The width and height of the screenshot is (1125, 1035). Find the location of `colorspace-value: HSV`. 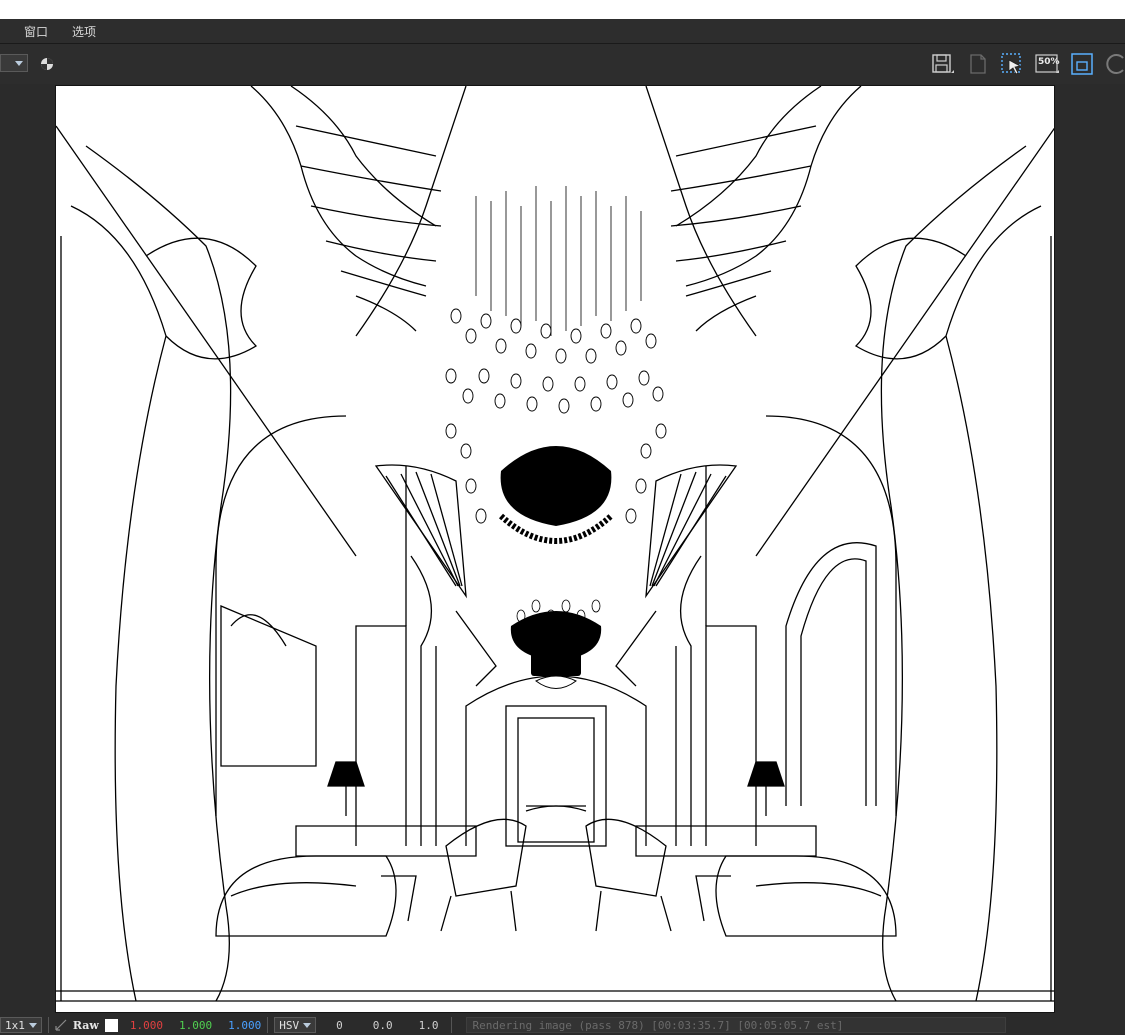

colorspace-value: HSV is located at coordinates (289, 1025).